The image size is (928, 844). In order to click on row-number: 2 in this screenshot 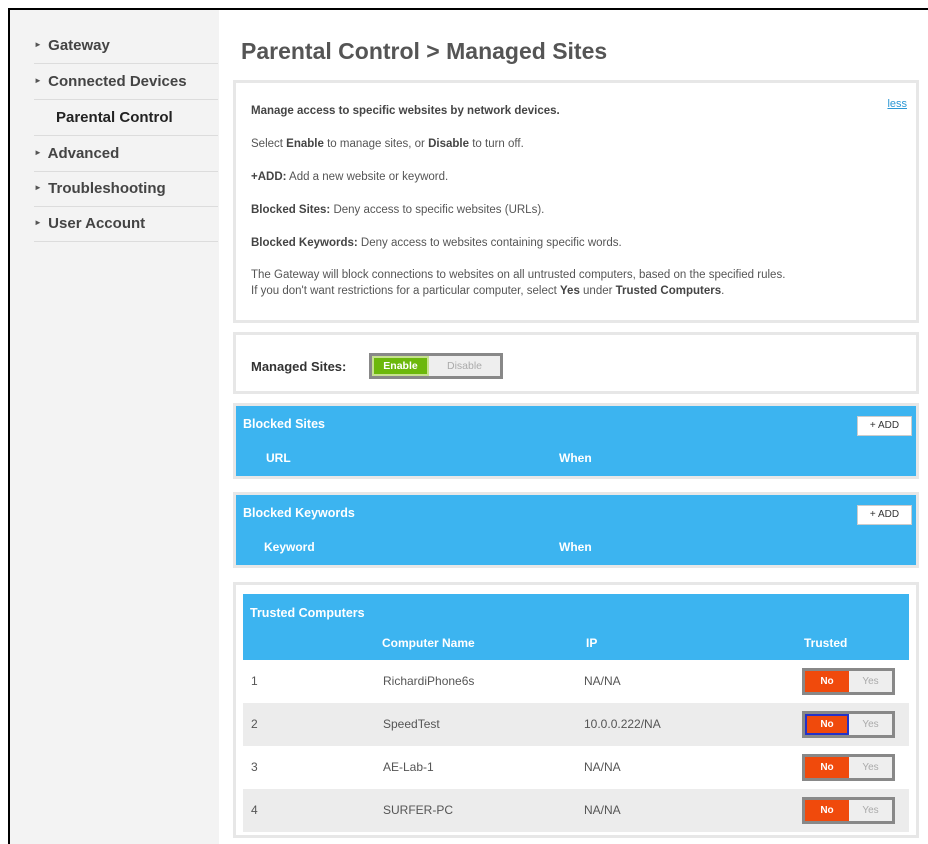, I will do `click(254, 724)`.